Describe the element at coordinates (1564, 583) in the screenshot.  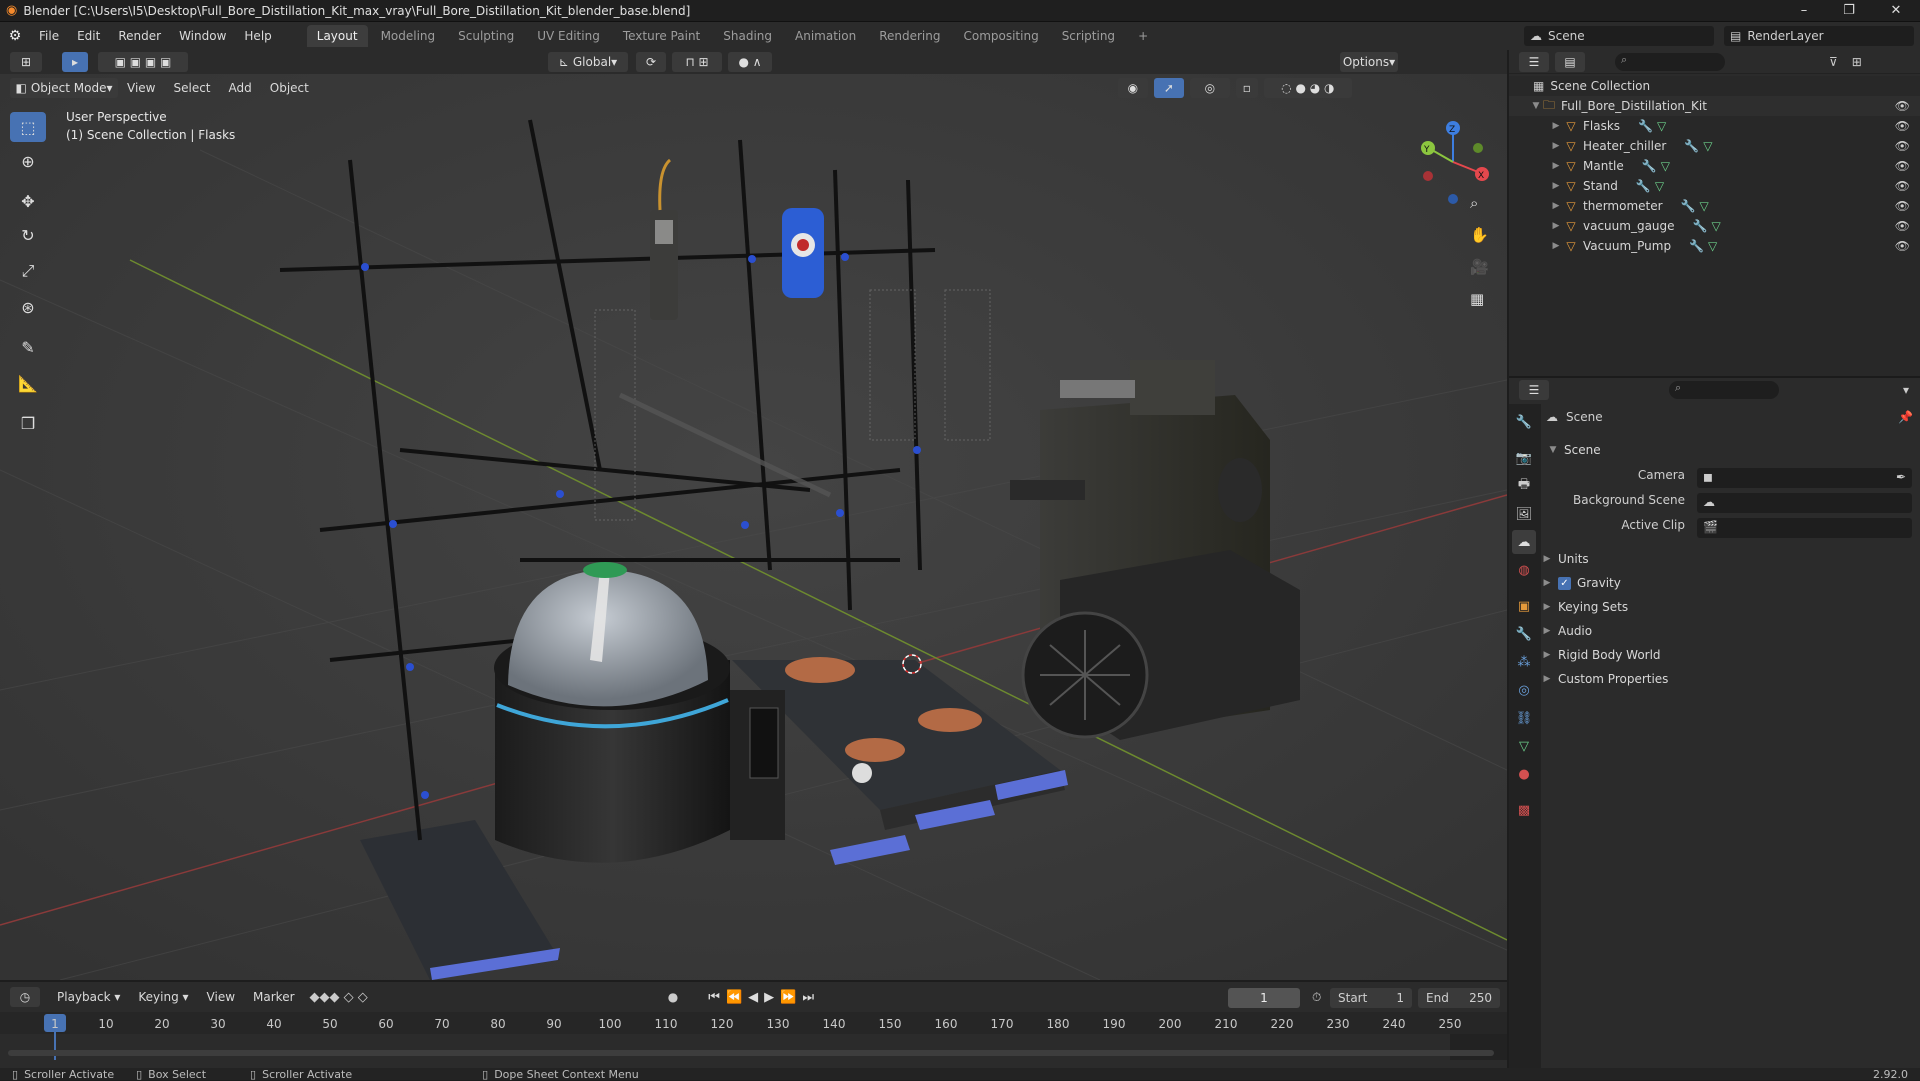
I see `gravity-checkbox: ✓` at that location.